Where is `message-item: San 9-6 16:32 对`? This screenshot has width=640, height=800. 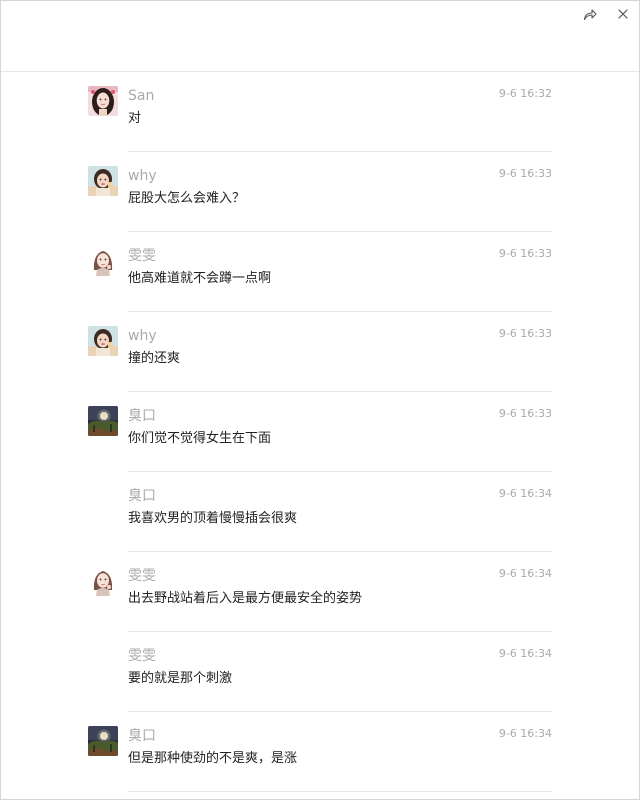
message-item: San 9-6 16:32 对 is located at coordinates (320, 112).